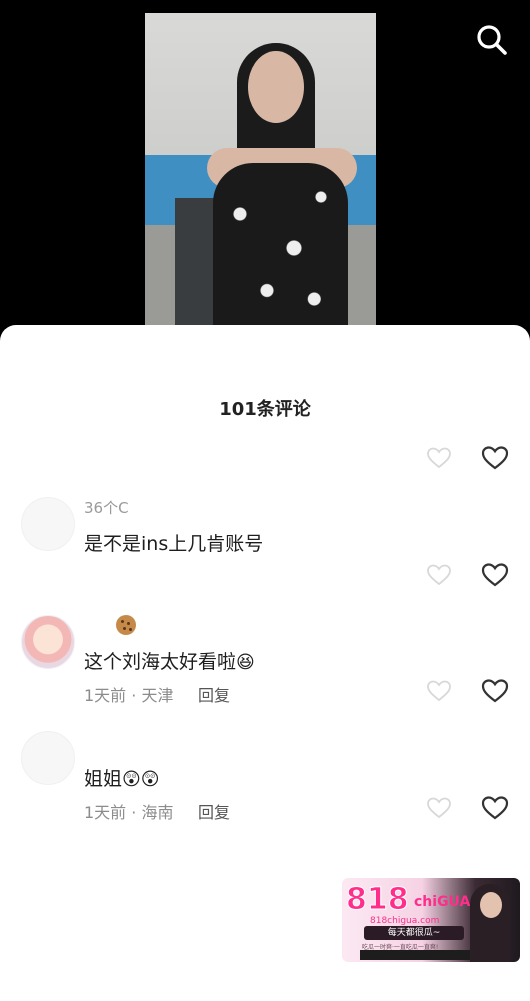 This screenshot has height=1001, width=530. Describe the element at coordinates (265, 409) in the screenshot. I see `comments-count-title: 101条评论` at that location.